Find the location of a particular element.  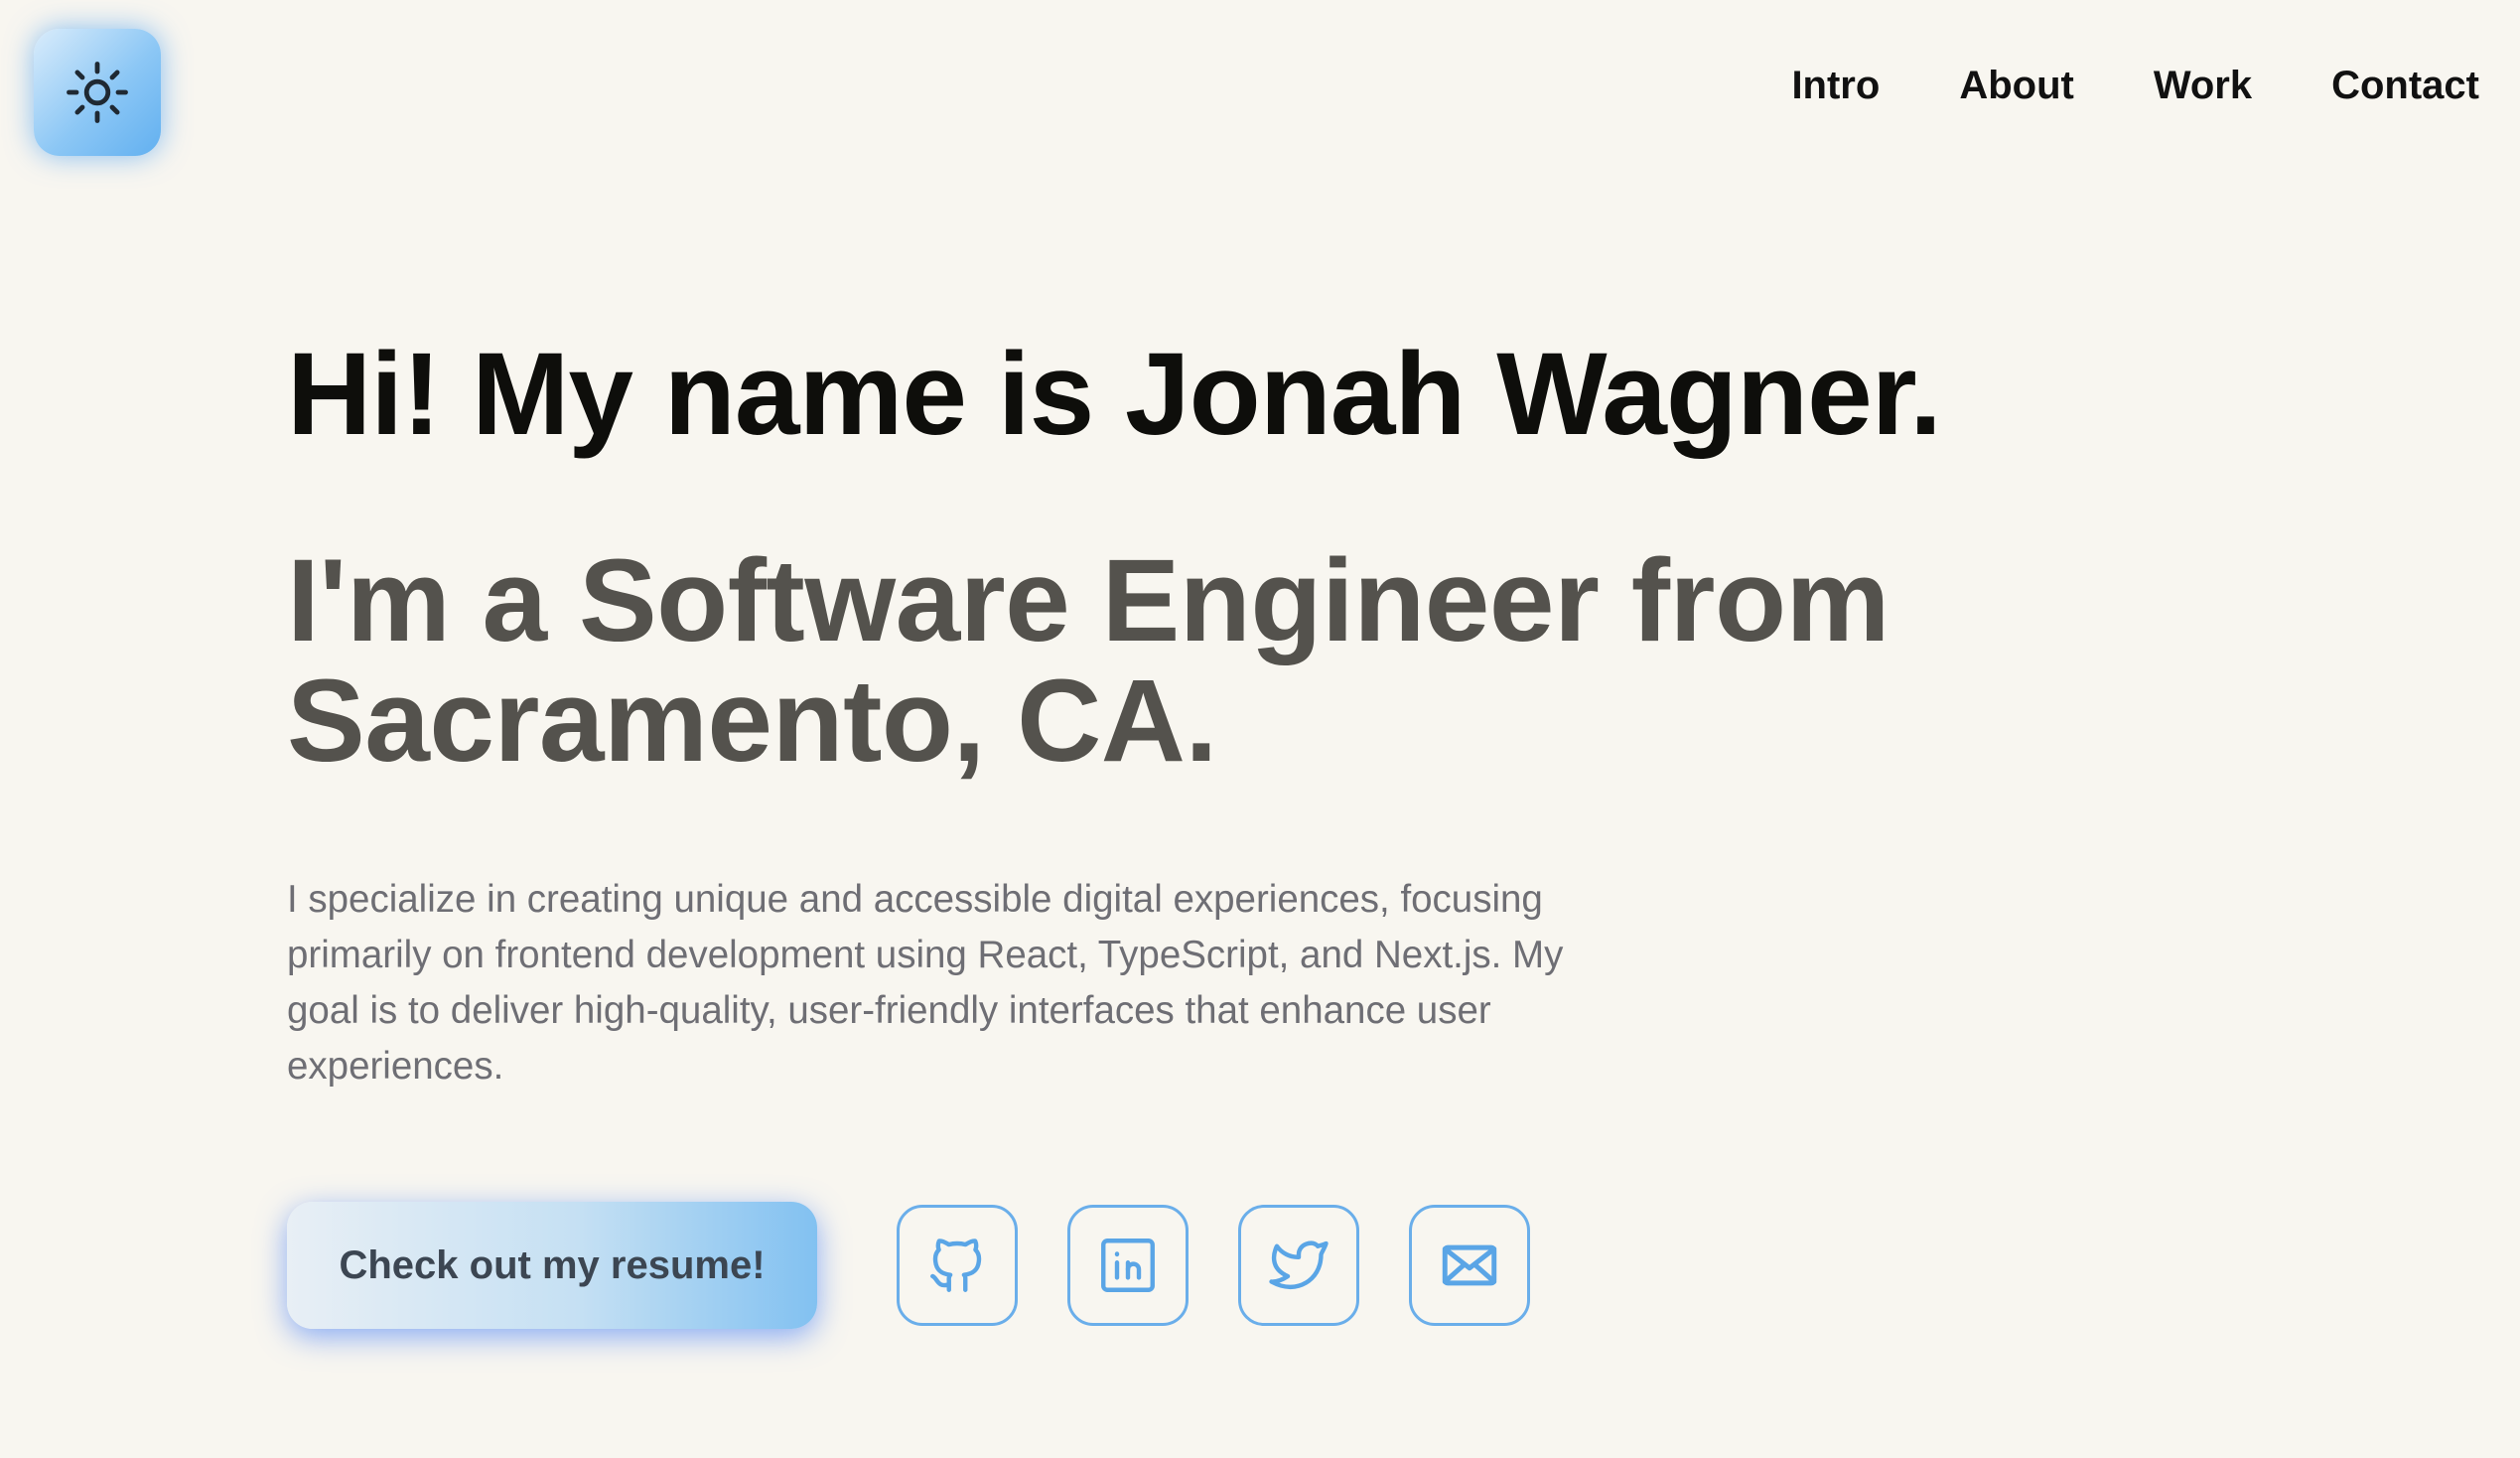

nav-link-about: About is located at coordinates (2016, 85).